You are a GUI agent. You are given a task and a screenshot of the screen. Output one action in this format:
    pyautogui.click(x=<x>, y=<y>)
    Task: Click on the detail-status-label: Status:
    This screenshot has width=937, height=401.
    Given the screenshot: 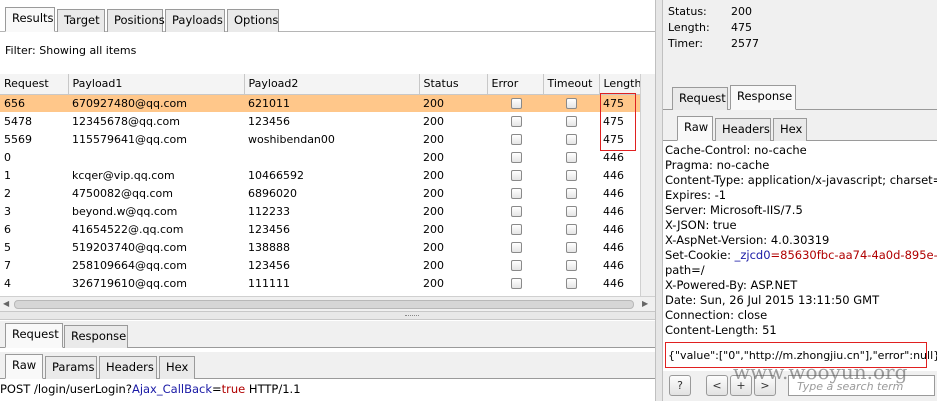 What is the action you would take?
    pyautogui.click(x=687, y=11)
    